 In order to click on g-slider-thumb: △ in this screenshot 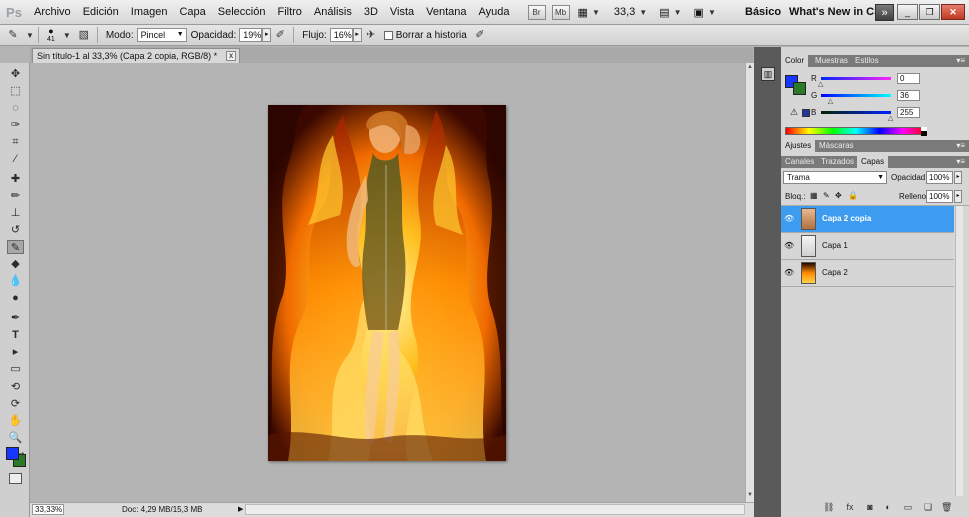, I will do `click(830, 101)`.